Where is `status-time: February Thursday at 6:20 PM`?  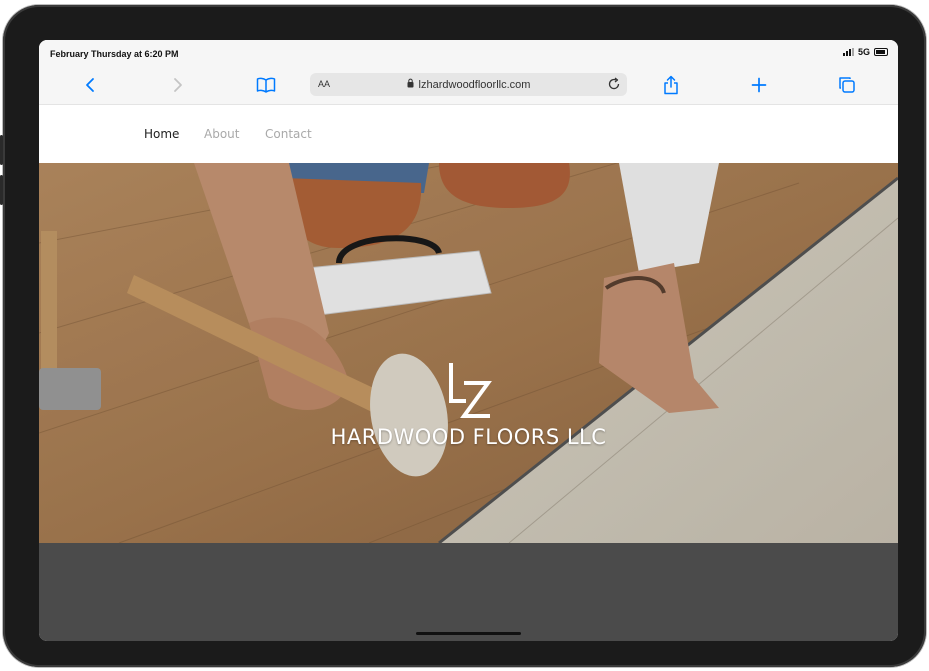 status-time: February Thursday at 6:20 PM is located at coordinates (114, 54).